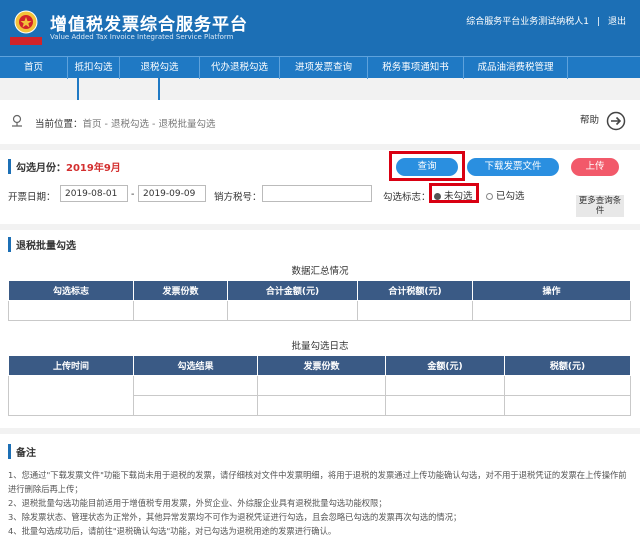  I want to click on download-invoice-file-button: 下载发票文件, so click(513, 167).